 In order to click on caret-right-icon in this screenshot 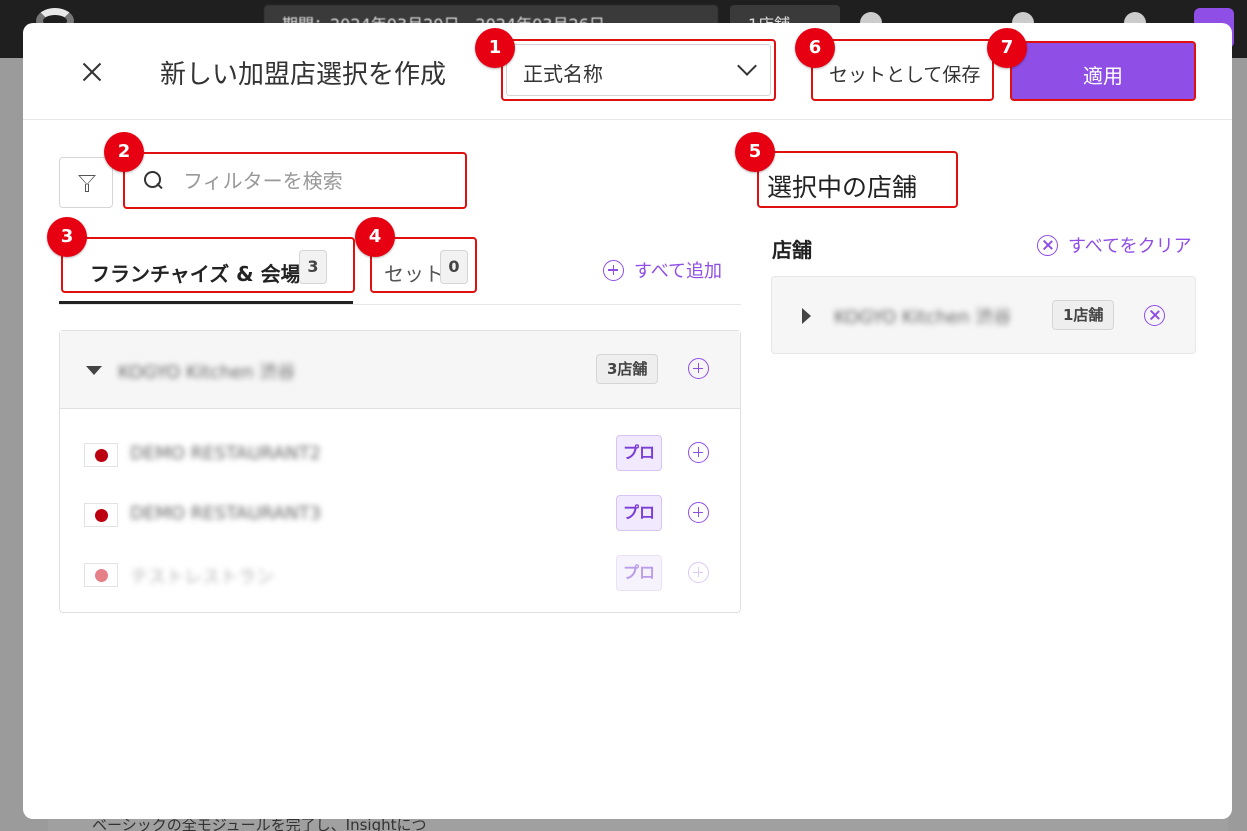, I will do `click(806, 316)`.